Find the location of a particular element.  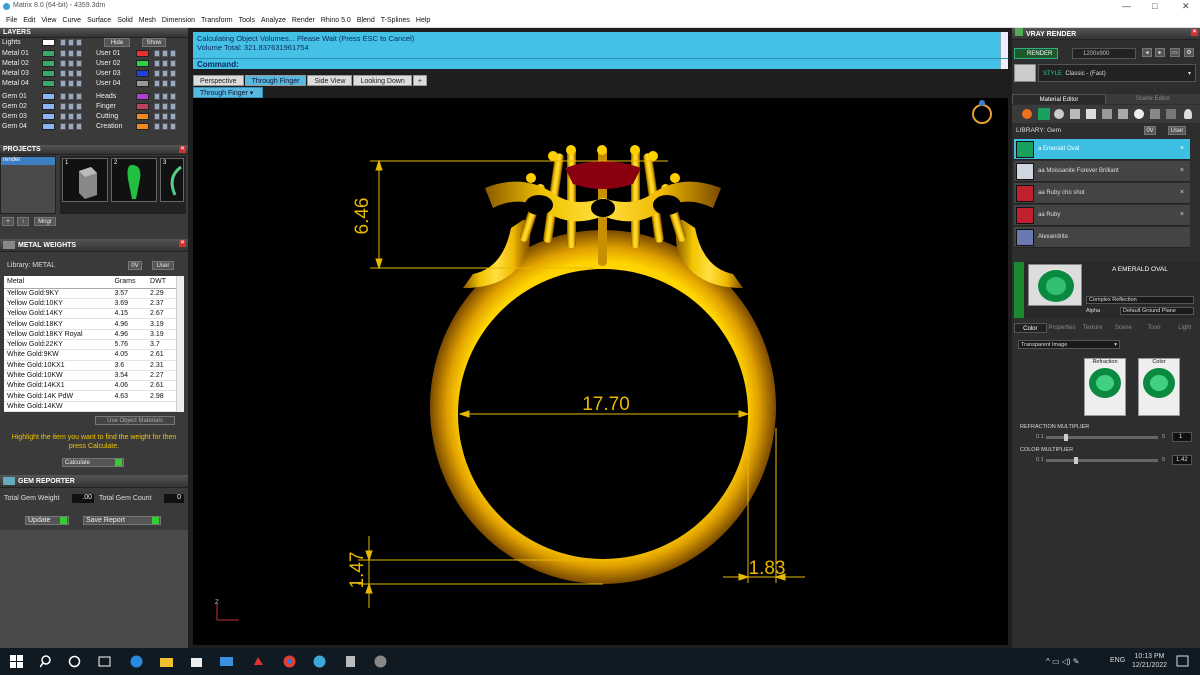

thumb-1: 1 is located at coordinates (85, 180).